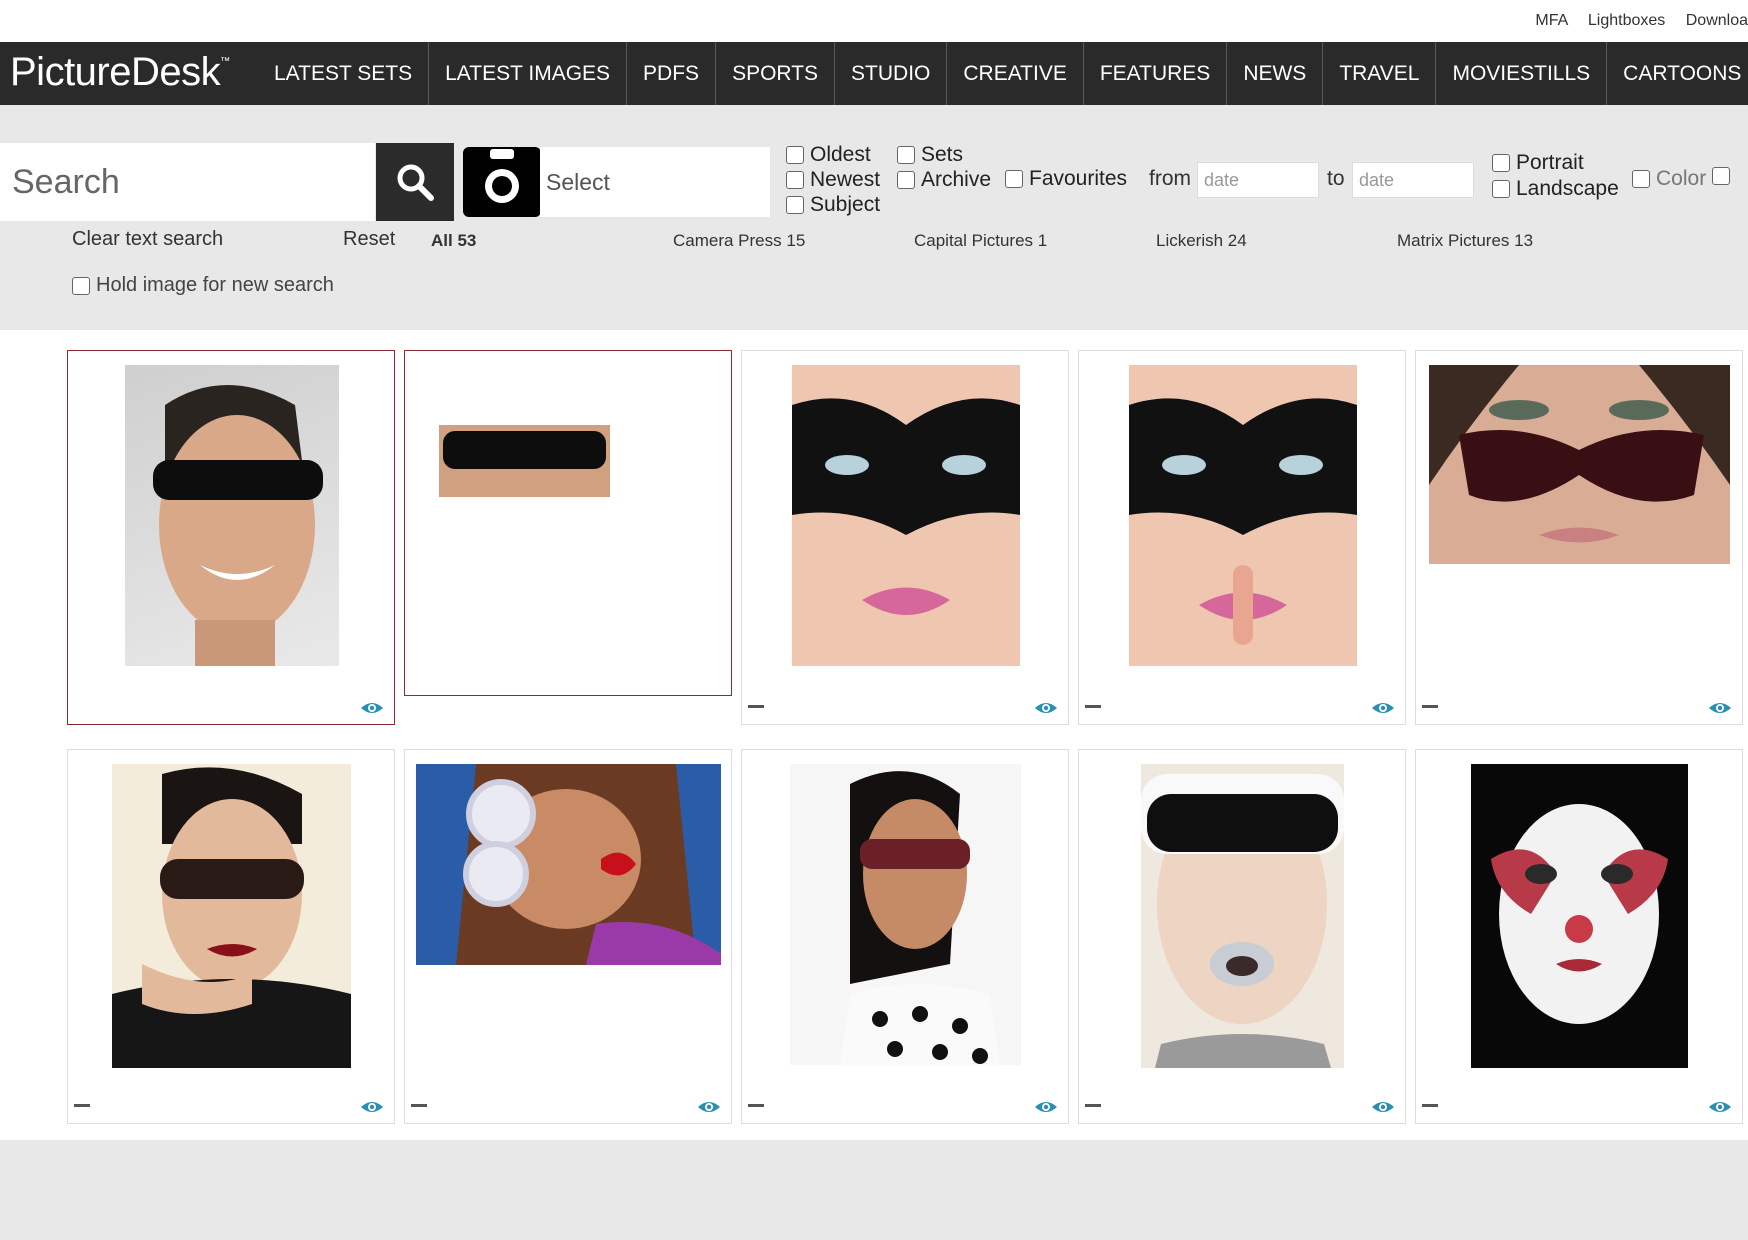 The height and width of the screenshot is (1240, 1748). Describe the element at coordinates (1538, 163) in the screenshot. I see `portrait-checkbox: Portrait` at that location.